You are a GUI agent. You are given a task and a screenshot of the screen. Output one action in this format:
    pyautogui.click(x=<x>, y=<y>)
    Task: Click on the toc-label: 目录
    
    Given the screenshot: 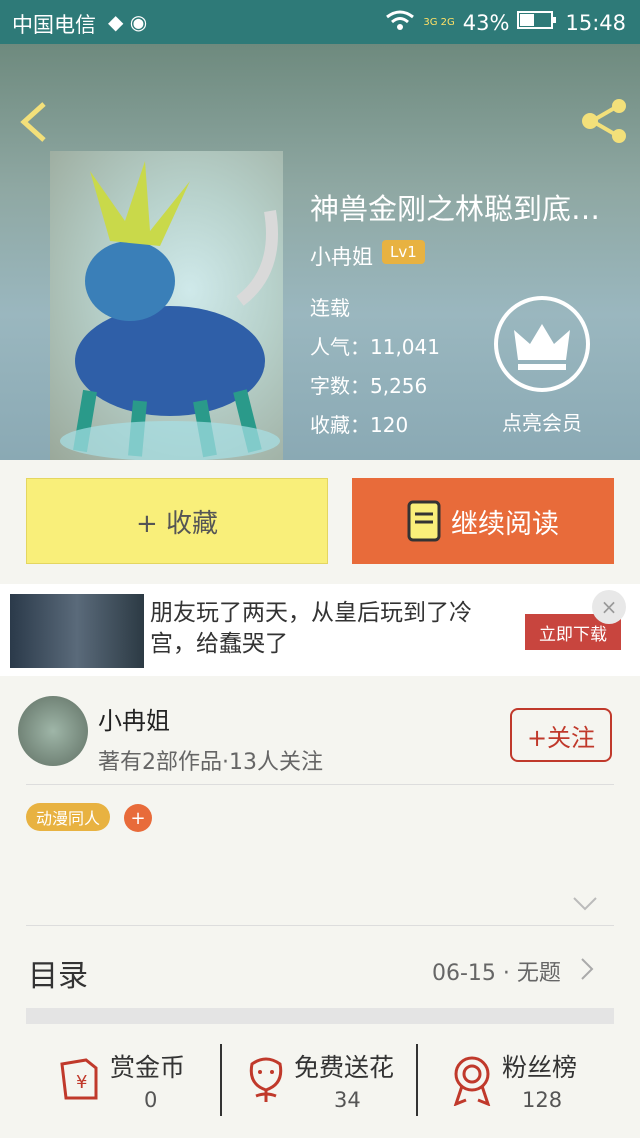 What is the action you would take?
    pyautogui.click(x=58, y=973)
    